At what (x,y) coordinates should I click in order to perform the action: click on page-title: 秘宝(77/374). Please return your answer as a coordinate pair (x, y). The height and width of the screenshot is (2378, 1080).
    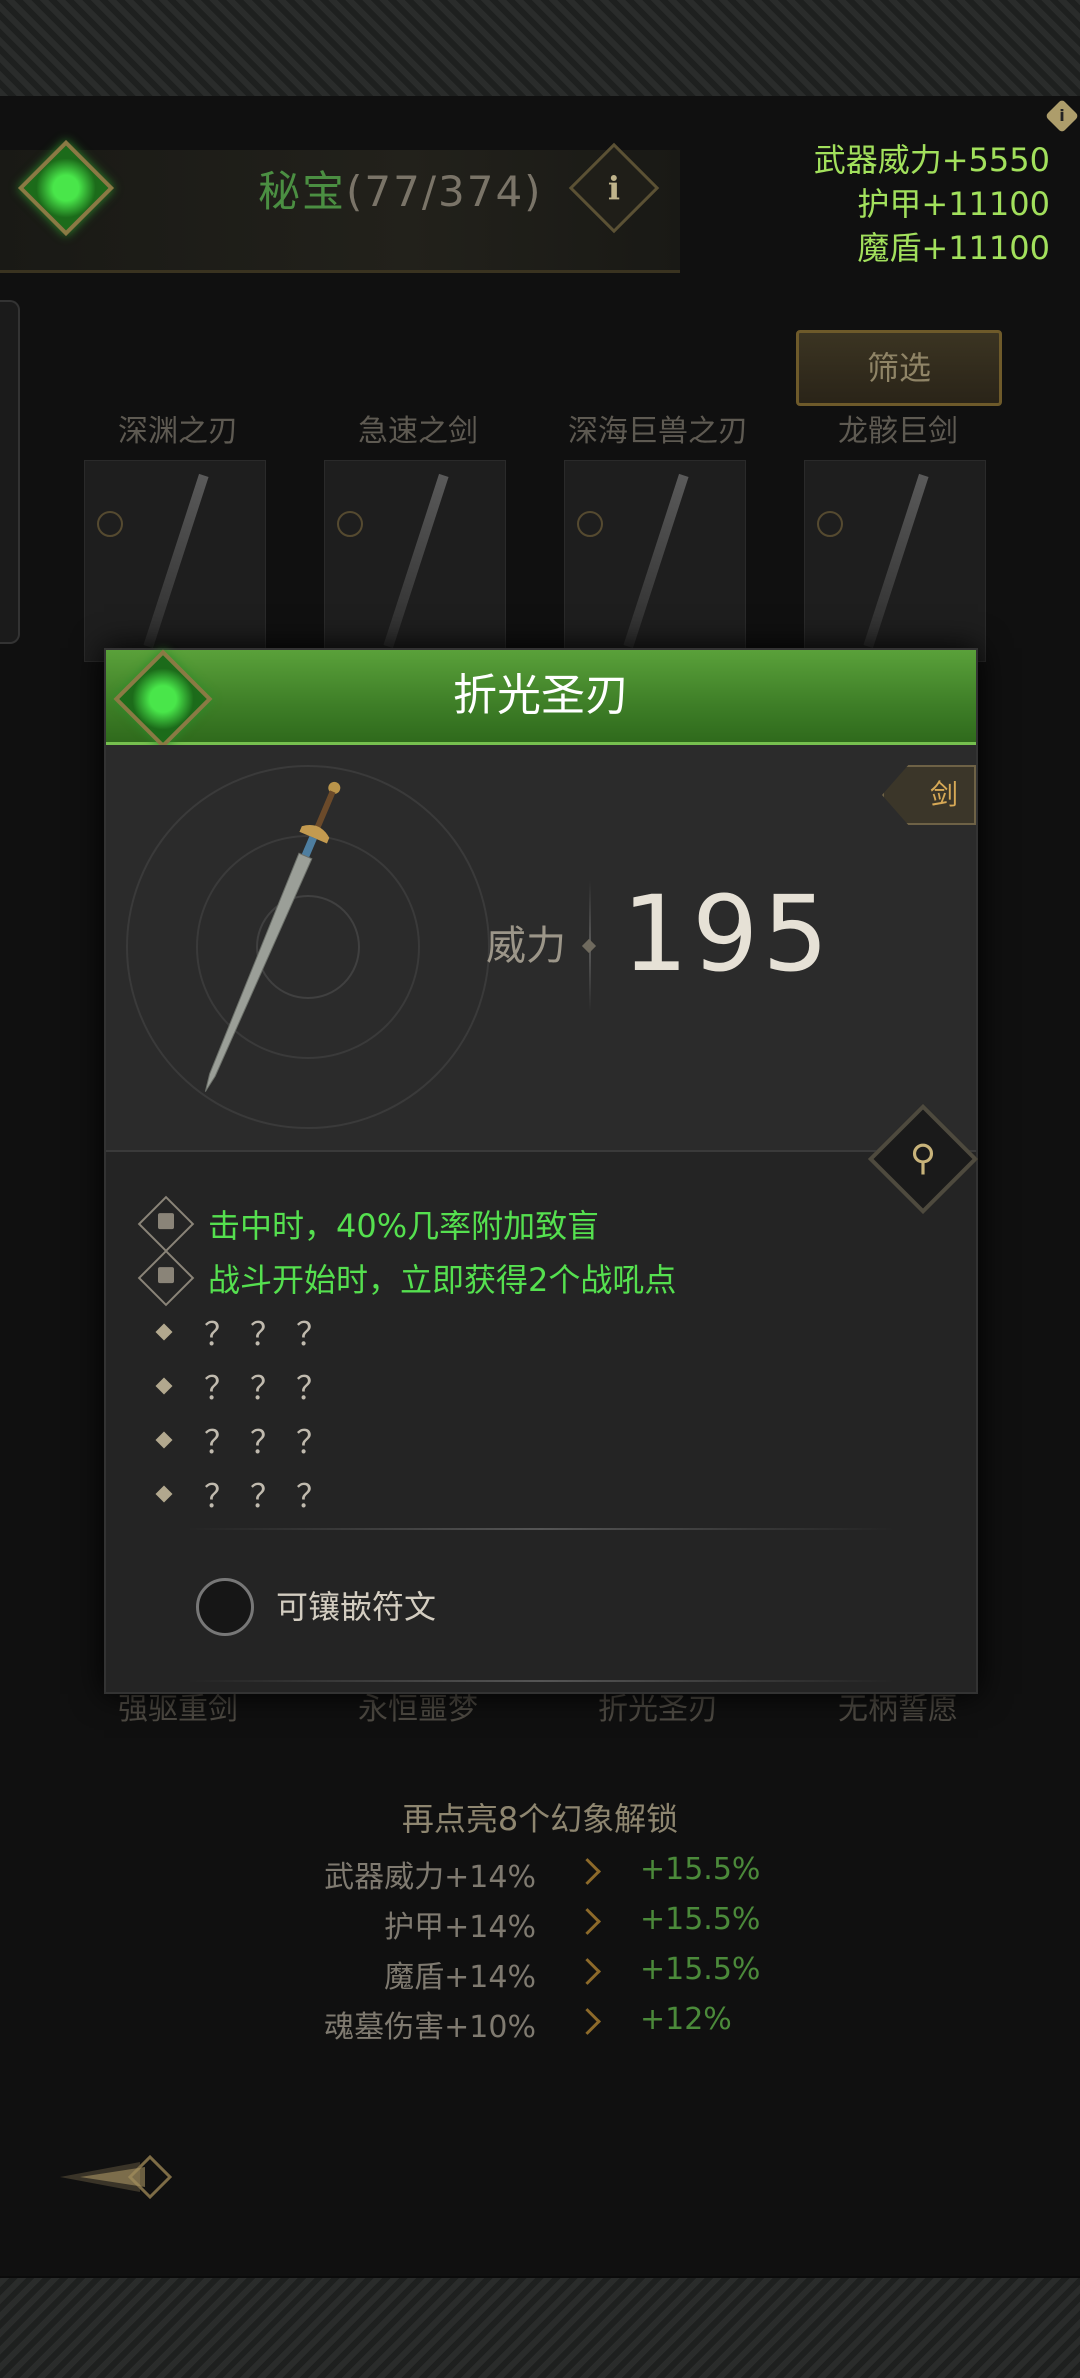
    Looking at the image, I should click on (400, 188).